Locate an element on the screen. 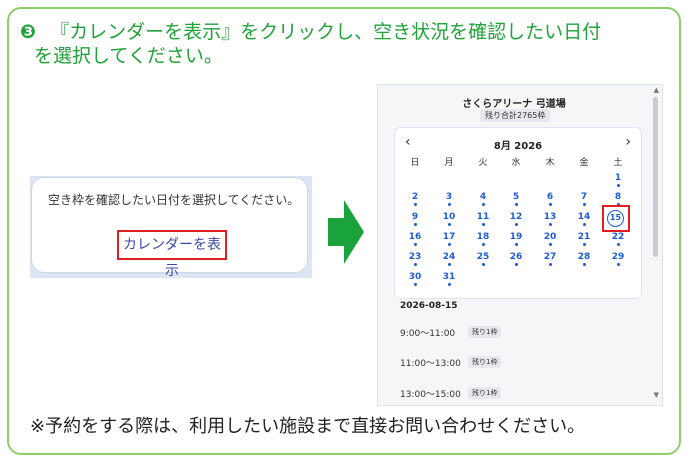 Image resolution: width=690 pixels, height=464 pixels. calendar-prompt-card: 空き枠を確認したい日付を選択してください。 カレンダーを表示 is located at coordinates (169, 228).